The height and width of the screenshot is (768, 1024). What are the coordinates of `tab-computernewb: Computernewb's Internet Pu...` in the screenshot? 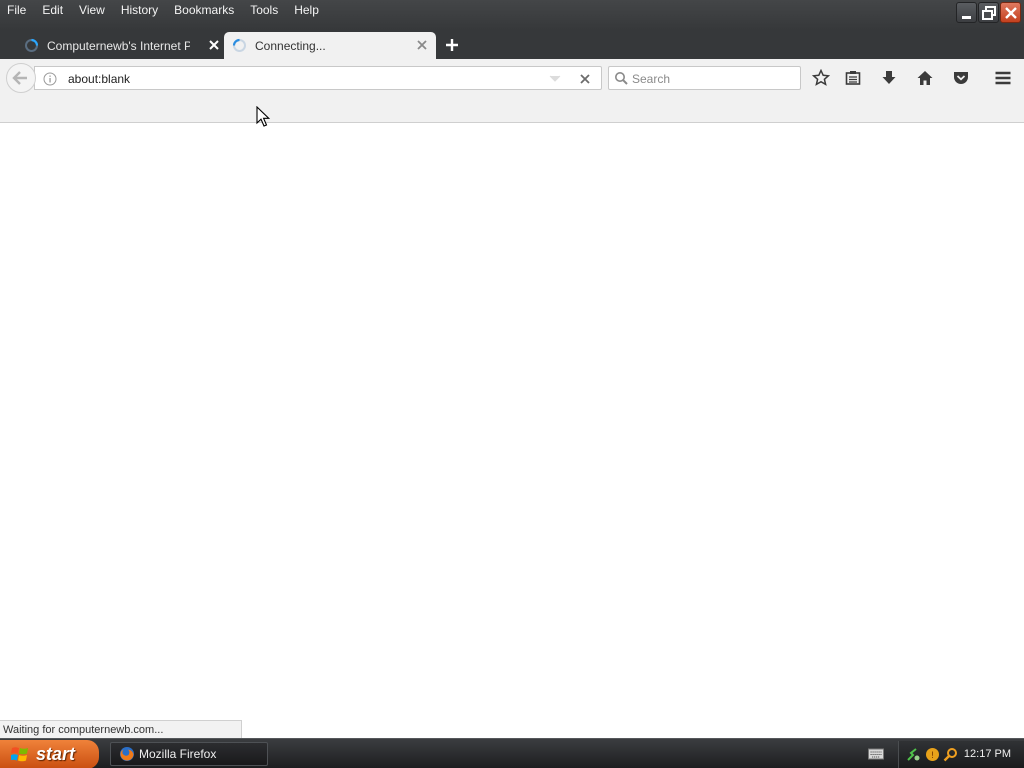 It's located at (122, 45).